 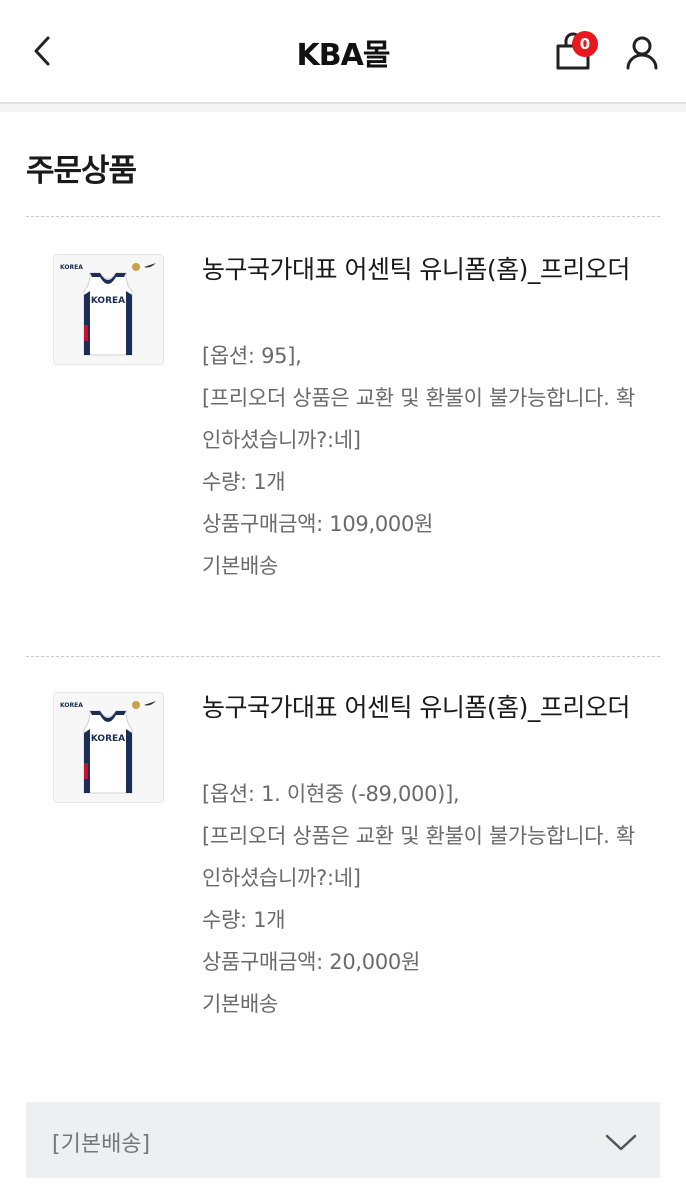 I want to click on product-option: [옵션: 95],, so click(x=252, y=356).